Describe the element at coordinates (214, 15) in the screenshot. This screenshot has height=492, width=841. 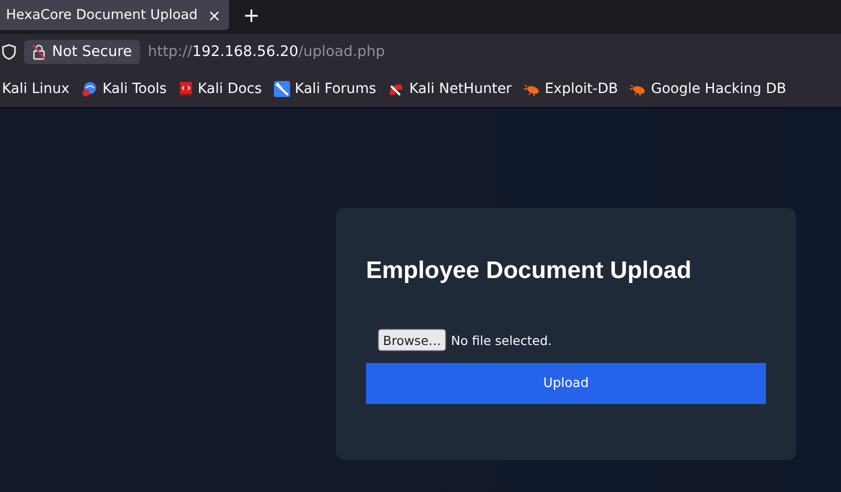
I see `close-tab-button: ×` at that location.